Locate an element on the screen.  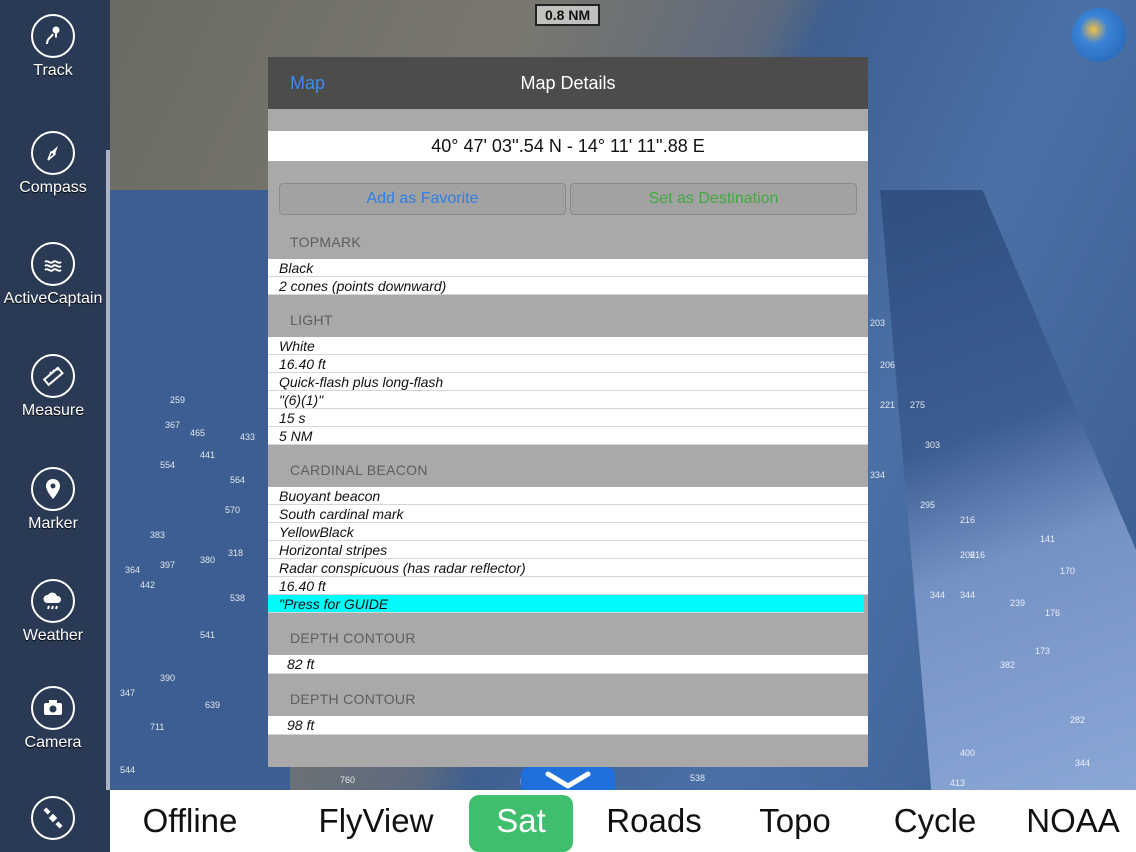
depth-sounding-label: 382 is located at coordinates (1008, 665).